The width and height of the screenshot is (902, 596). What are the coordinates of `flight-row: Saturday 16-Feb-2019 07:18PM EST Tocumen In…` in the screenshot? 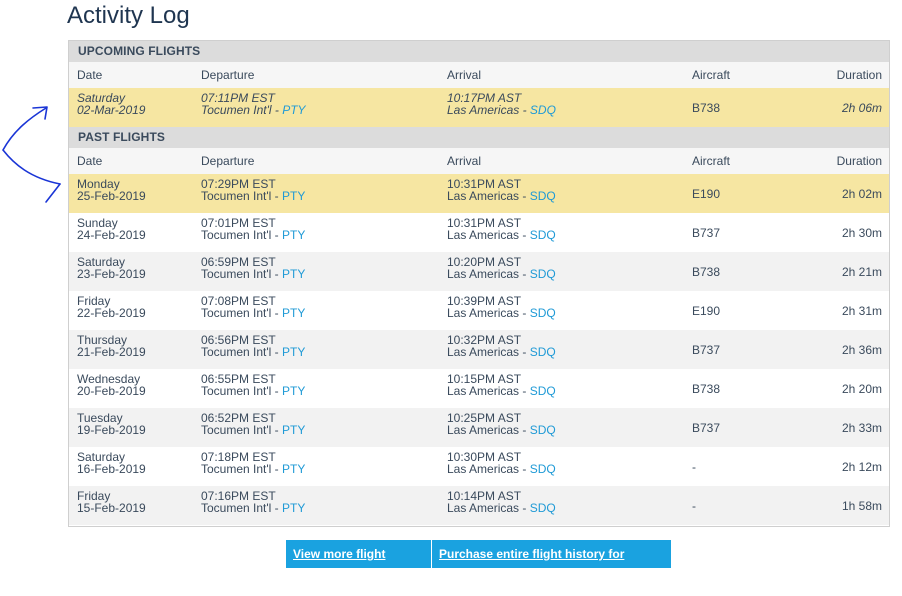 It's located at (479, 466).